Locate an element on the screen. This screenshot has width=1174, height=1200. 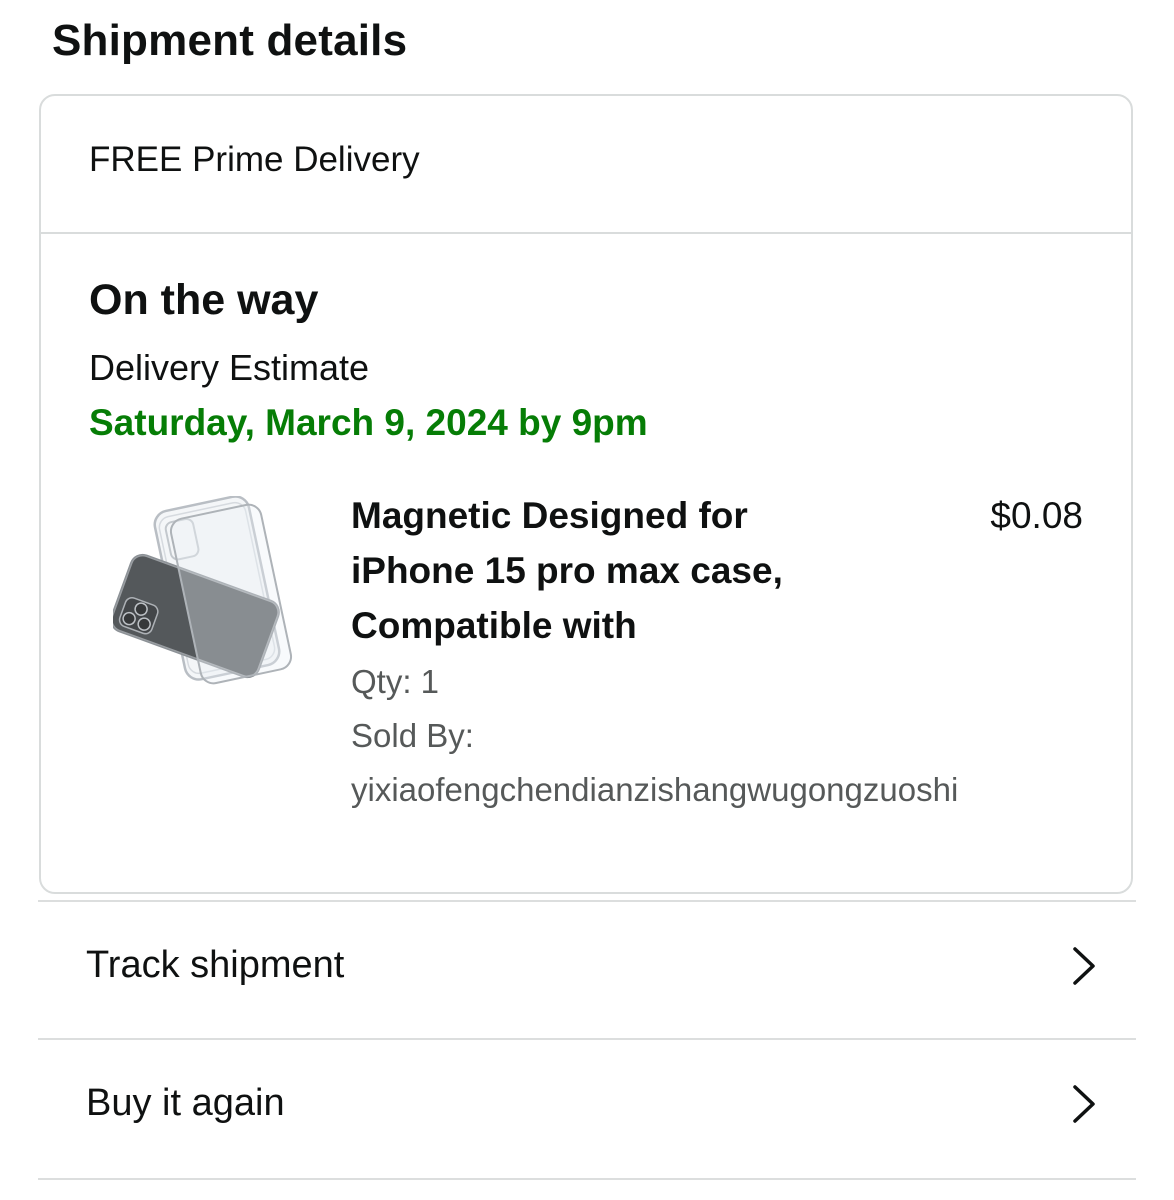
buy-it-again-row: Buy it again is located at coordinates (587, 1110).